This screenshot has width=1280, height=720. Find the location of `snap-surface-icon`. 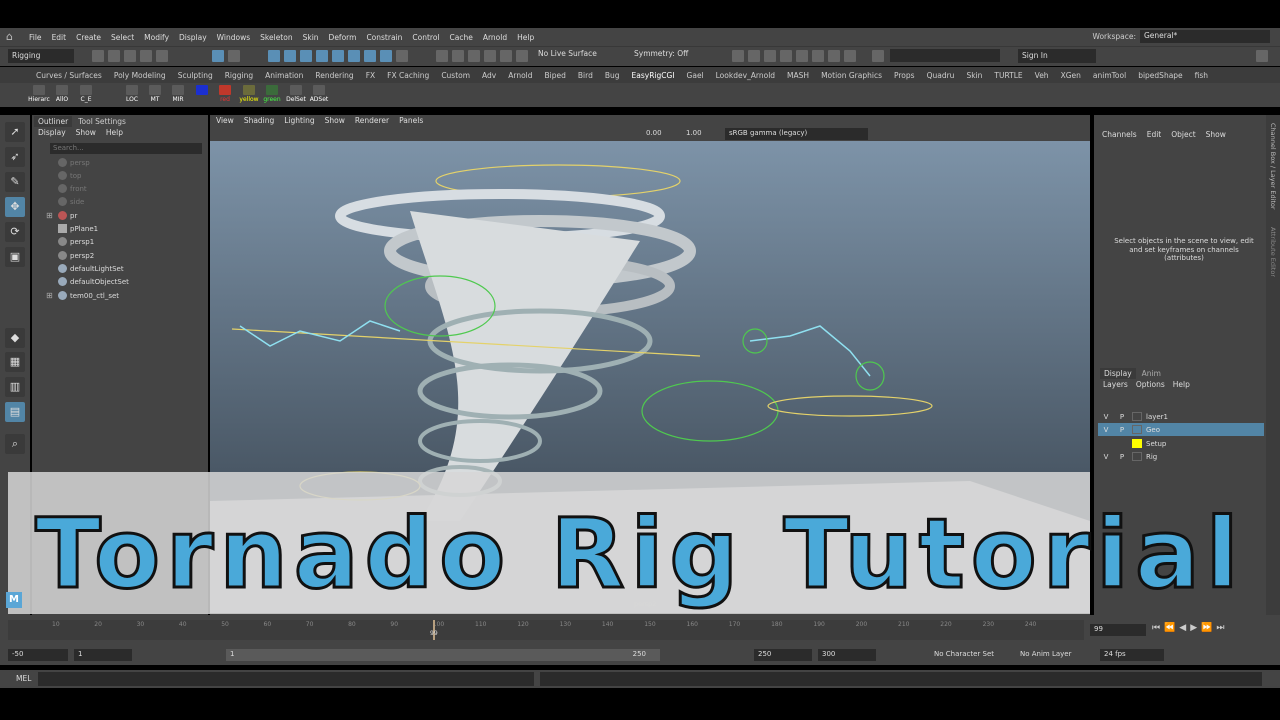

snap-surface-icon is located at coordinates (338, 56).